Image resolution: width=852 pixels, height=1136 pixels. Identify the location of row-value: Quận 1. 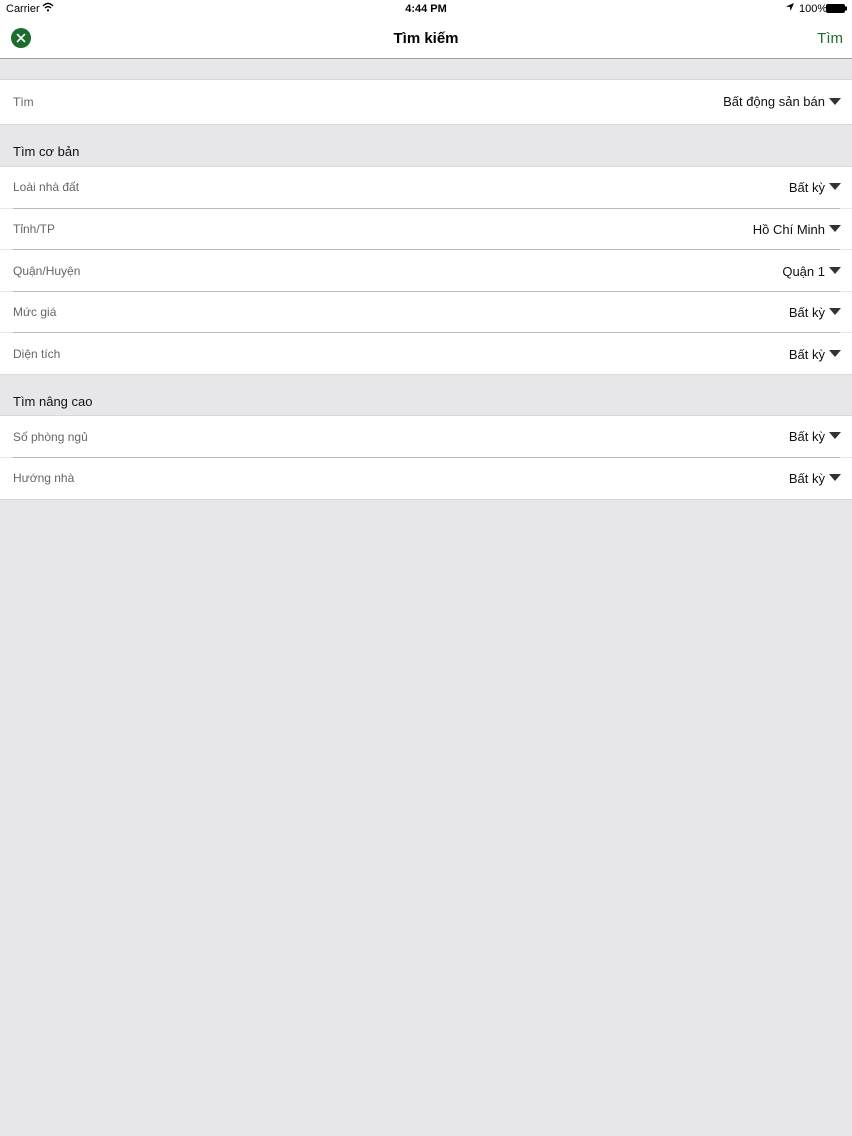
(803, 271).